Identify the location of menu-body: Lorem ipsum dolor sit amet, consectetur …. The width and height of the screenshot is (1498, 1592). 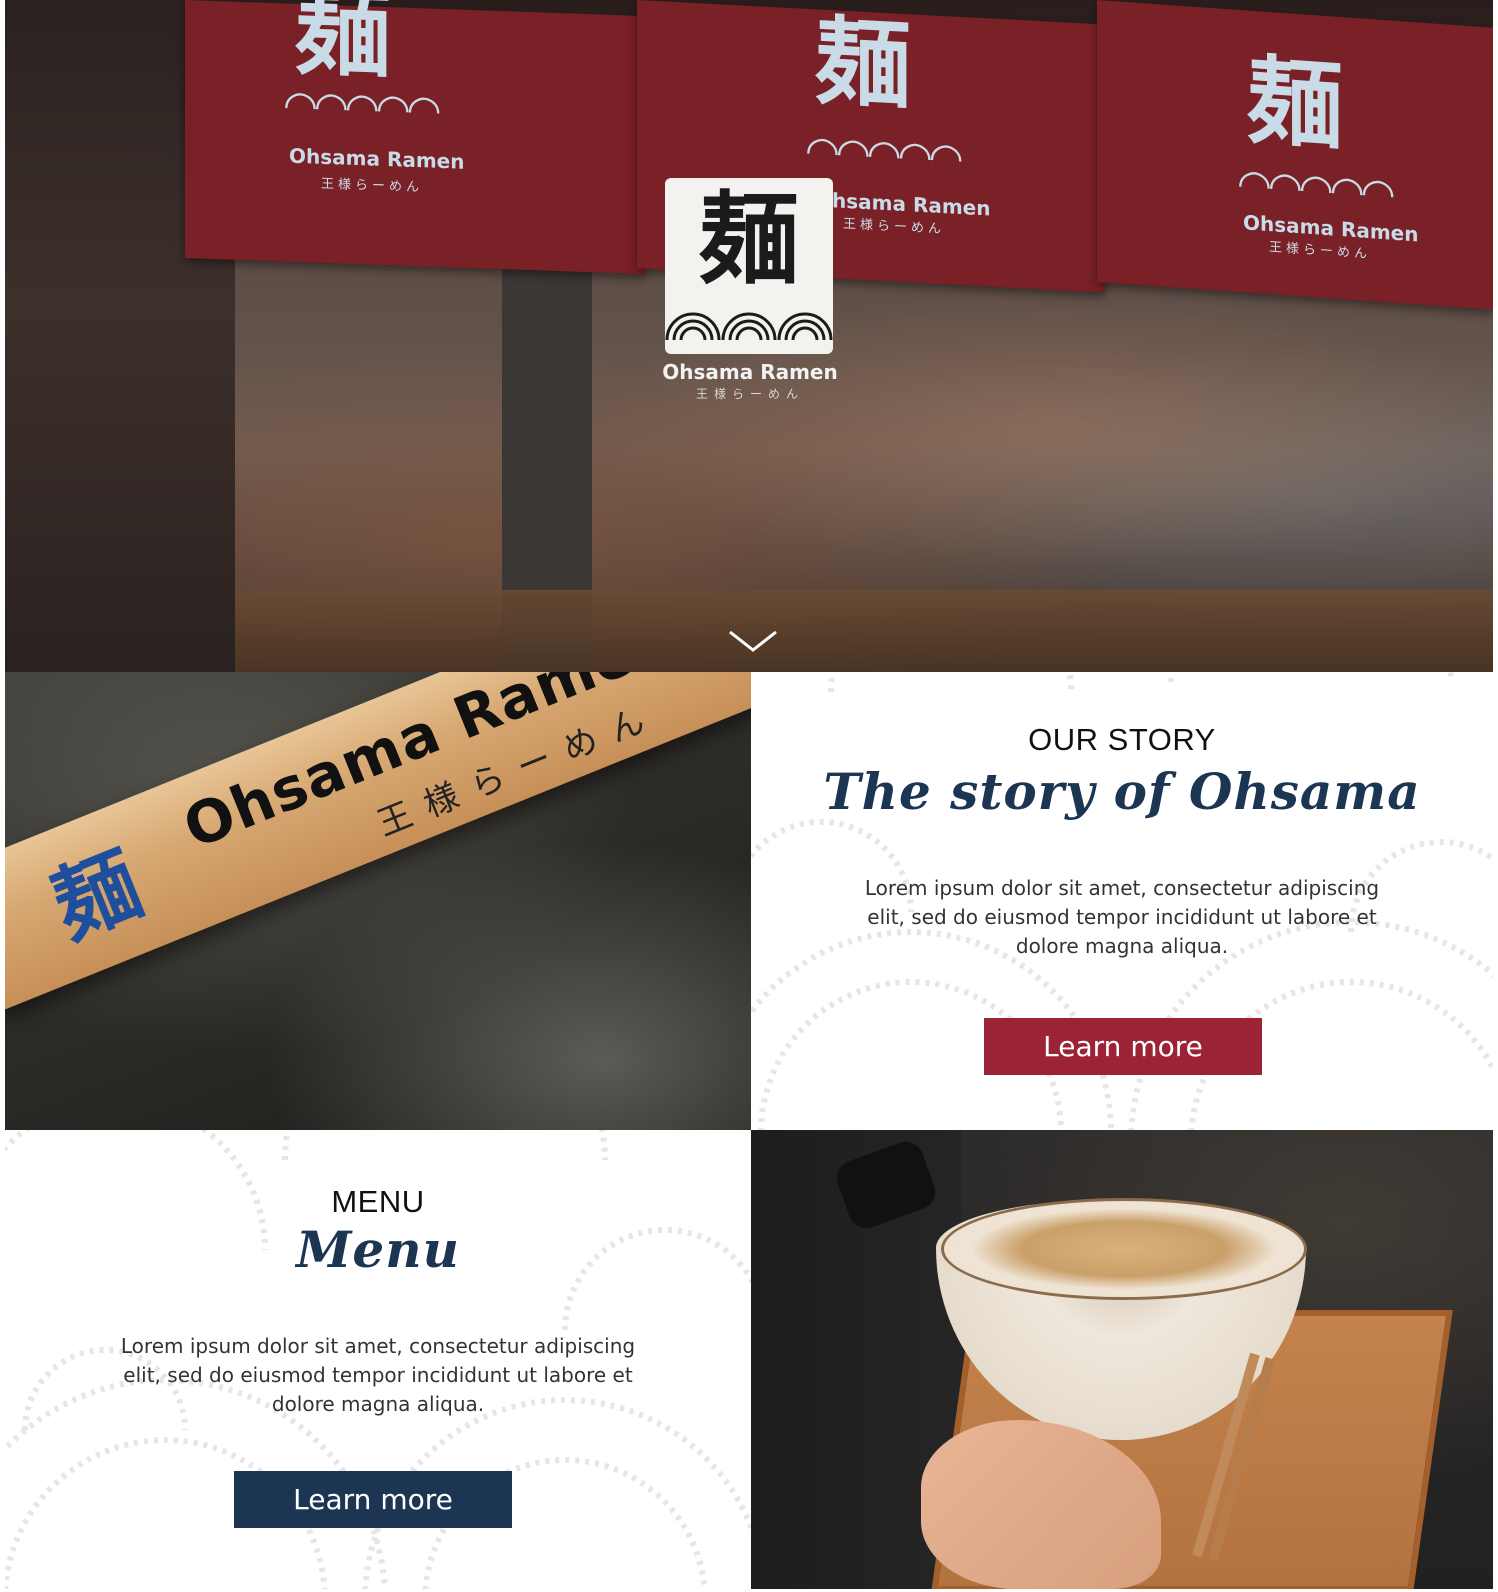
(378, 1375).